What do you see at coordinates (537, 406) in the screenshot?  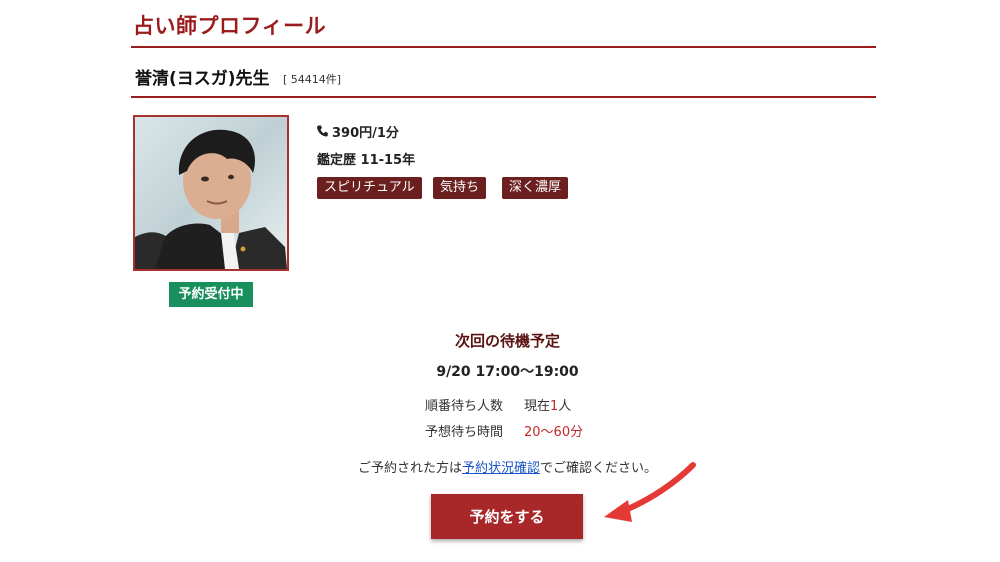 I see `queue-prefix: 現在` at bounding box center [537, 406].